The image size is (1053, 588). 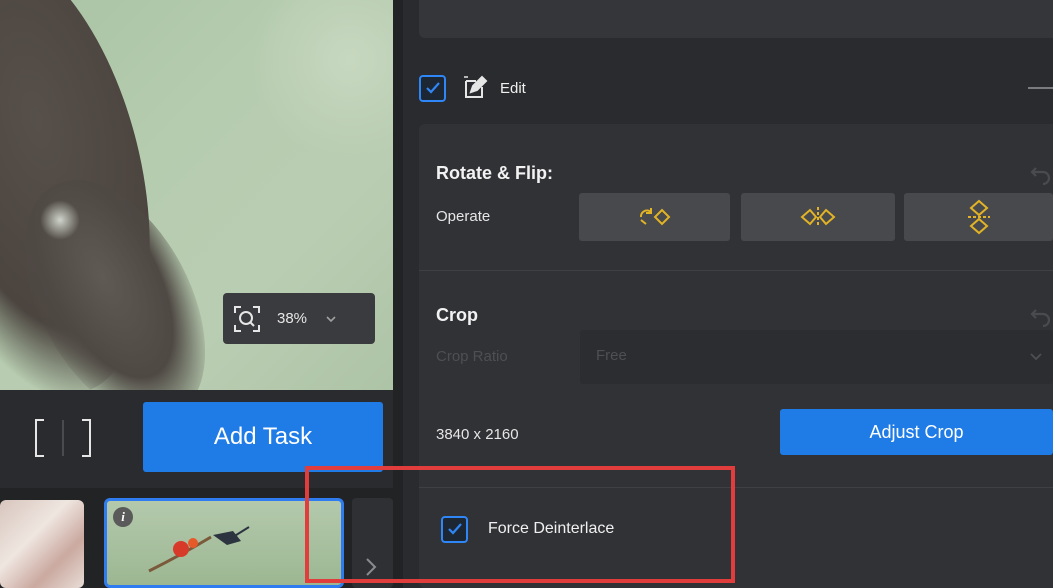 What do you see at coordinates (476, 86) in the screenshot?
I see `edit-icon` at bounding box center [476, 86].